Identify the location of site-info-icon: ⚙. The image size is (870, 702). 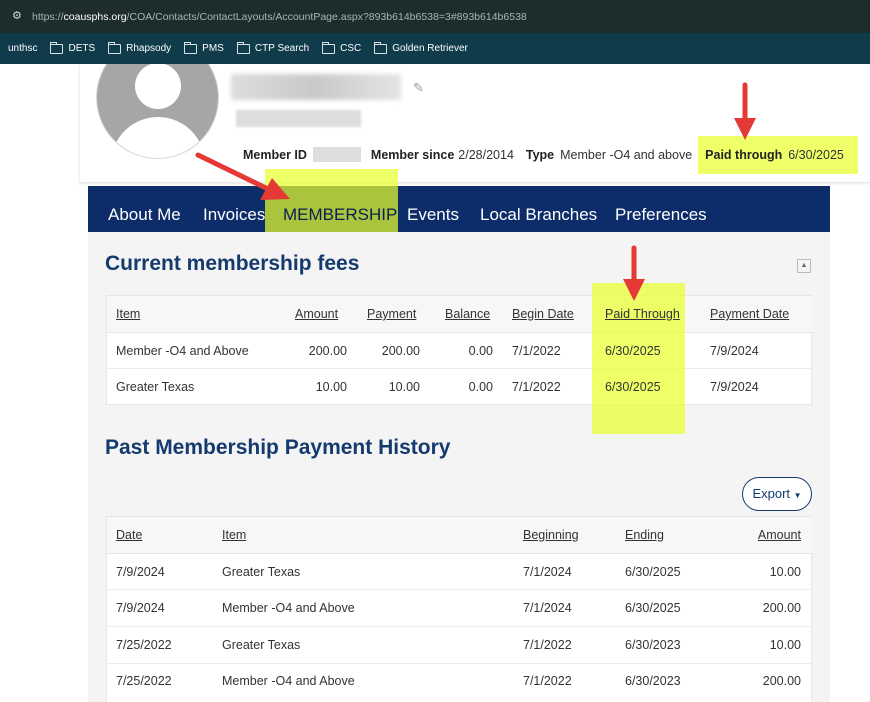
(18, 16).